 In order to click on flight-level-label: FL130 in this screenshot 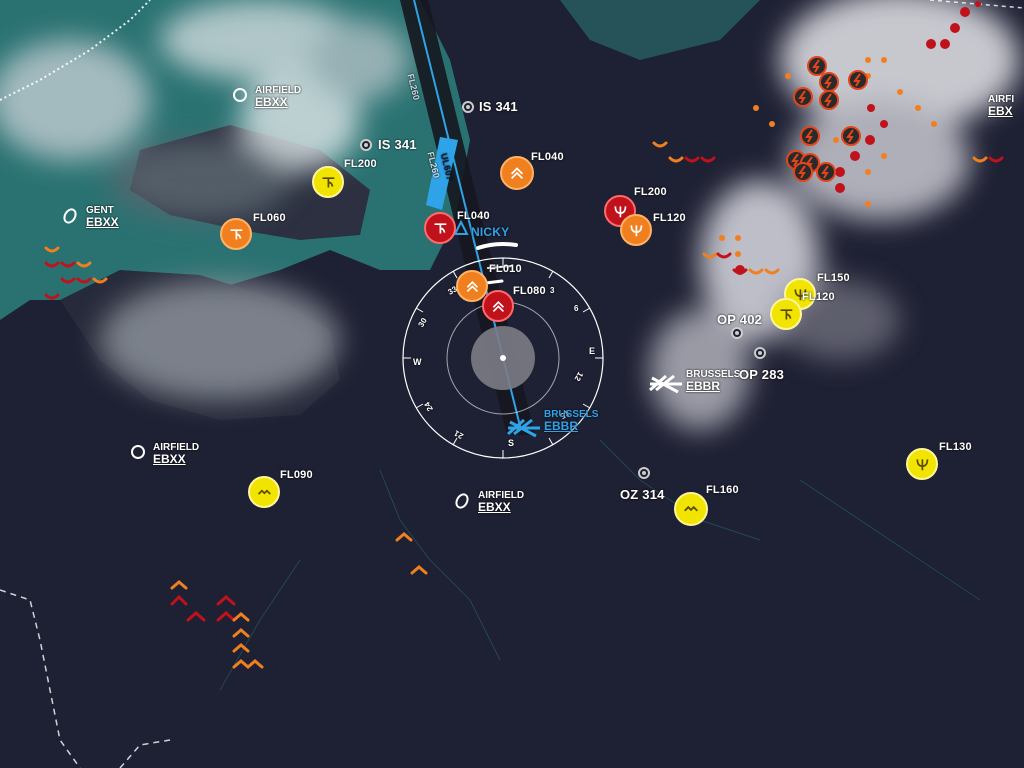, I will do `click(955, 447)`.